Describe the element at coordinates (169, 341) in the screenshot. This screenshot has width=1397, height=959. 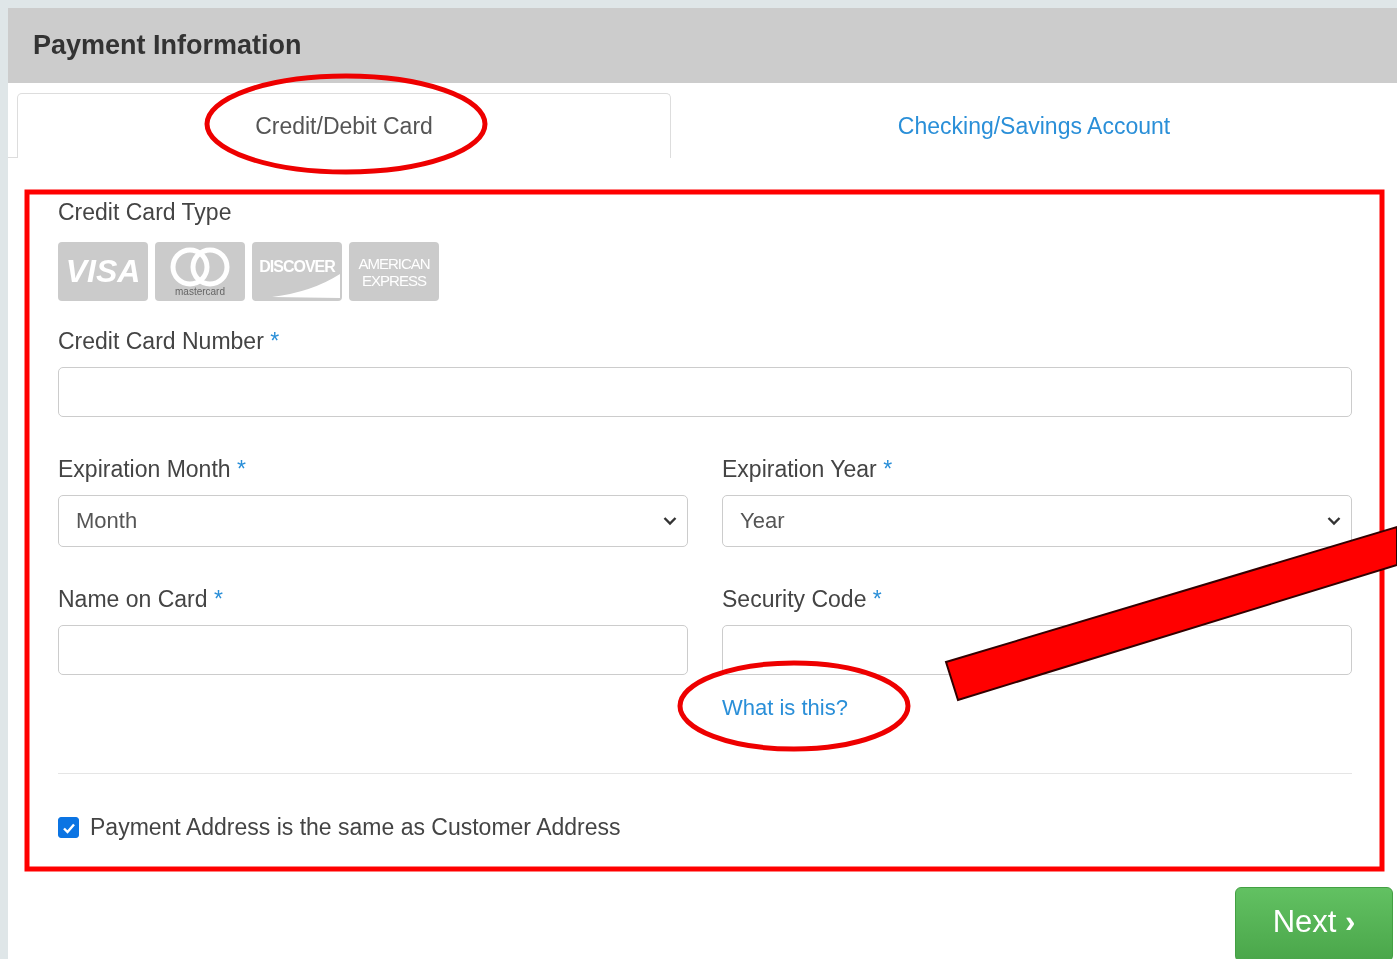
I see `field-label: Credit Card Number *` at that location.